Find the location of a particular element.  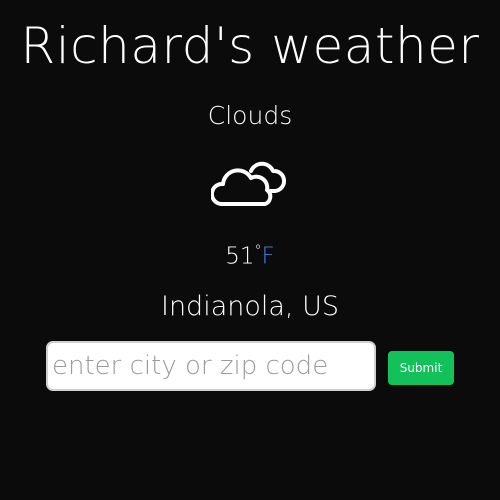

submit-button: Submit is located at coordinates (421, 368).